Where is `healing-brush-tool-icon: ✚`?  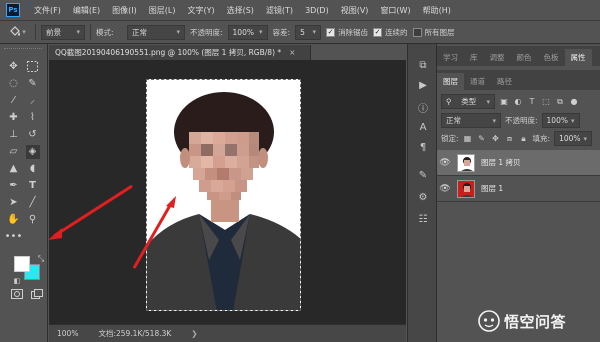
healing-brush-tool-icon: ✚ is located at coordinates (14, 118).